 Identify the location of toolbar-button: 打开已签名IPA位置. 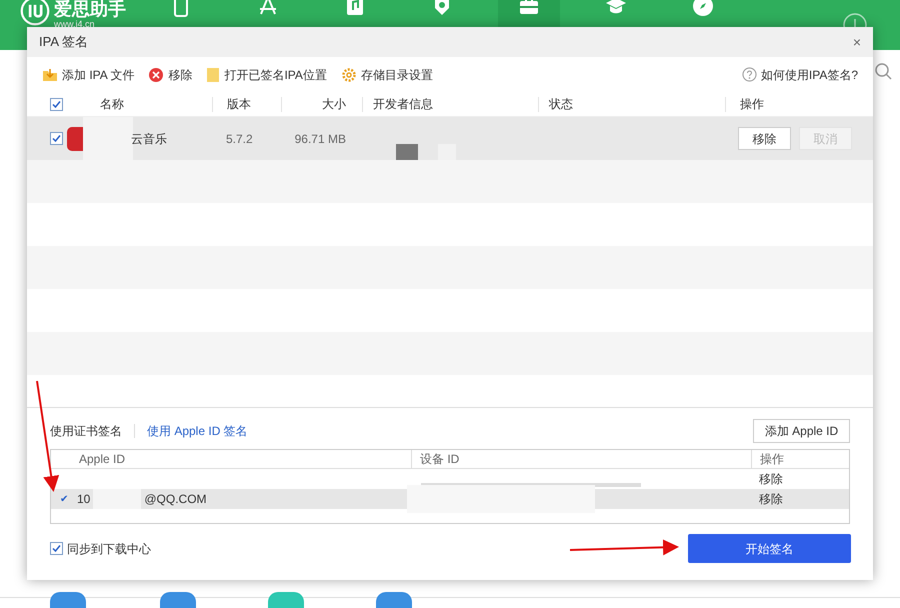
(266, 75).